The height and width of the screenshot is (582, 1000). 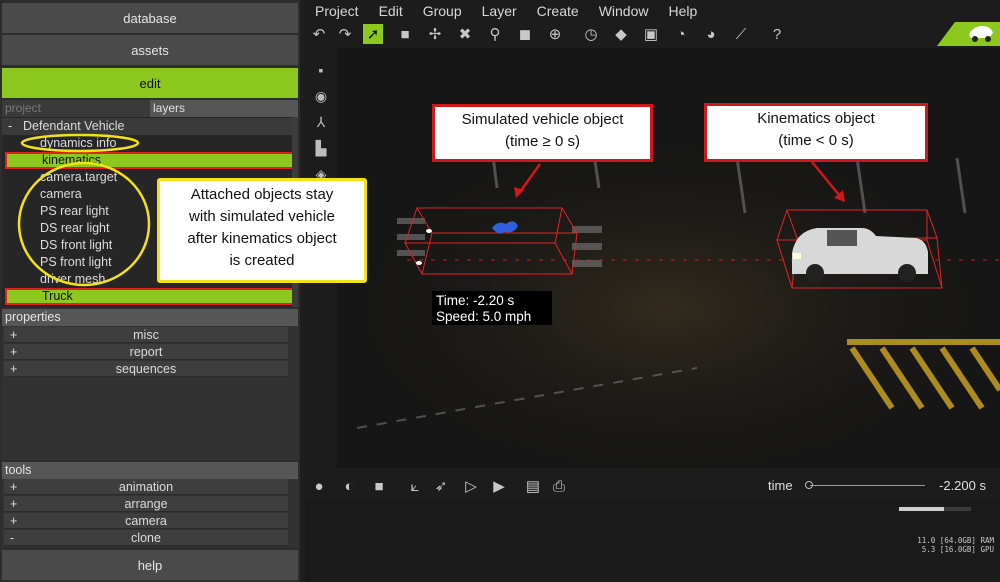 I want to click on menu-edit: Edit, so click(x=391, y=11).